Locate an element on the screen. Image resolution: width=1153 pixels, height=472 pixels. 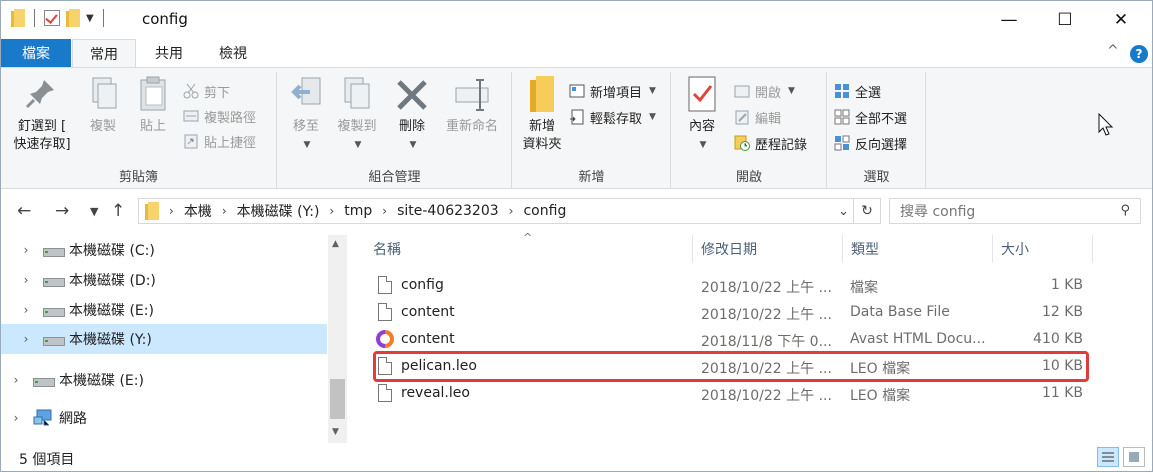
pin-quick-access-button: 釘選到 [ 快速存取] is located at coordinates (42, 114).